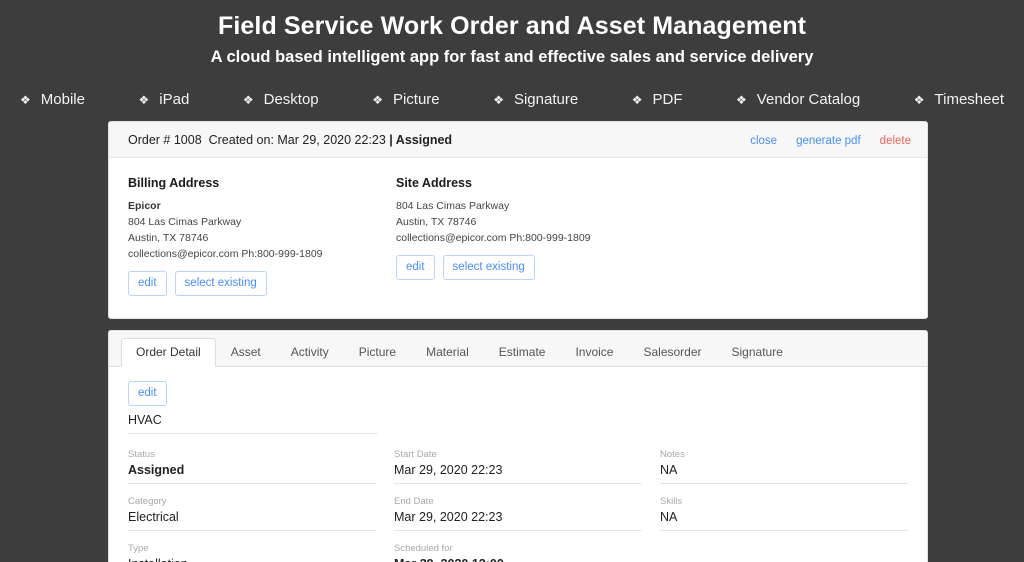 The height and width of the screenshot is (562, 1024). Describe the element at coordinates (434, 183) in the screenshot. I see `site-address-title: Site Address` at that location.